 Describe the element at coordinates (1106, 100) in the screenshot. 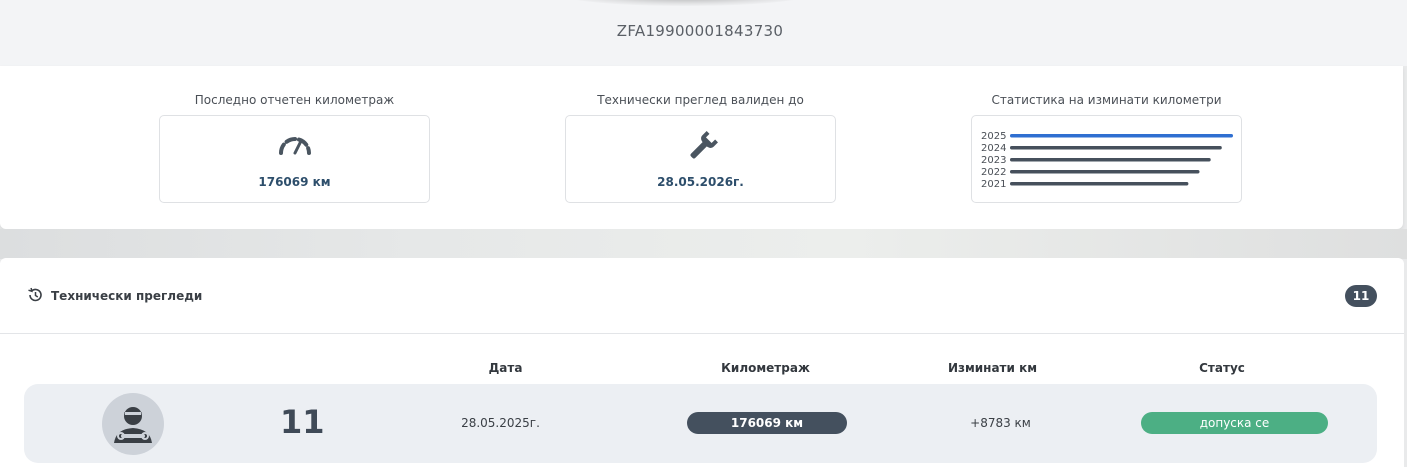

I see `stat-km-statistics-label: Статистика на изминати километри` at that location.